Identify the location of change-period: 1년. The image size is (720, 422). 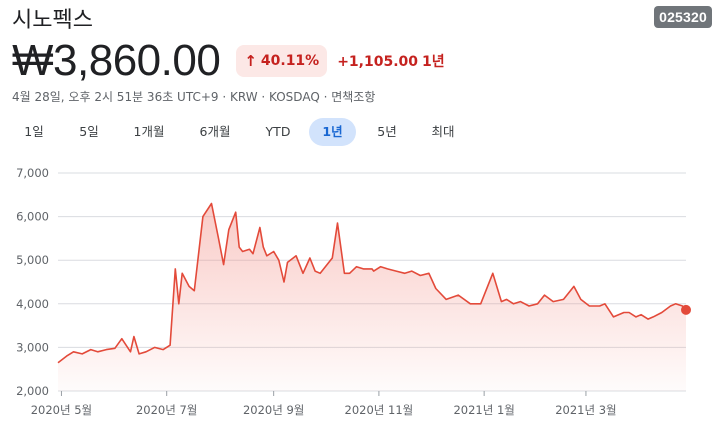
(433, 62).